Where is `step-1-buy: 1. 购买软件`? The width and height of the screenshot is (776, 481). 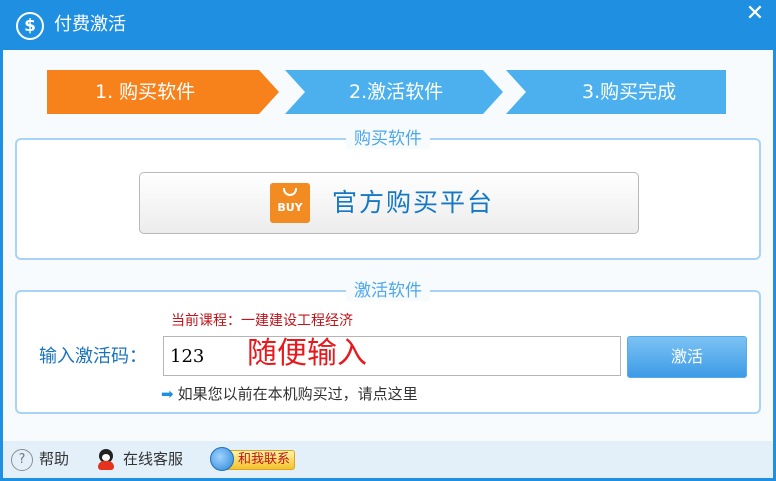 step-1-buy: 1. 购买软件 is located at coordinates (163, 92).